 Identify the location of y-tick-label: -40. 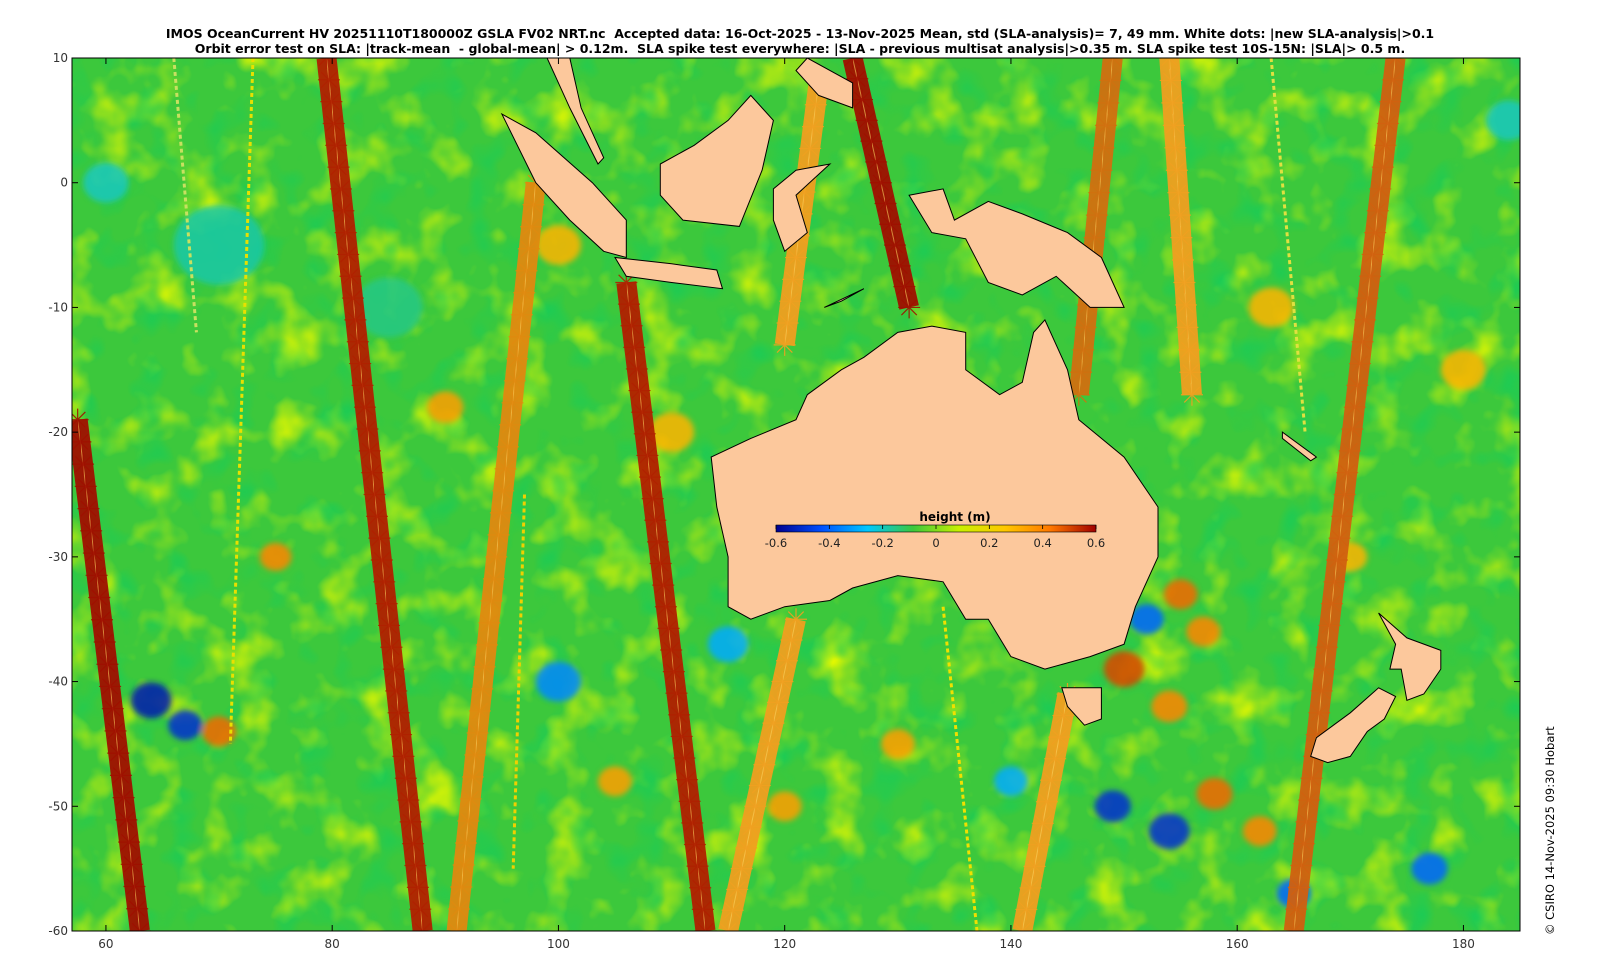
(58, 682).